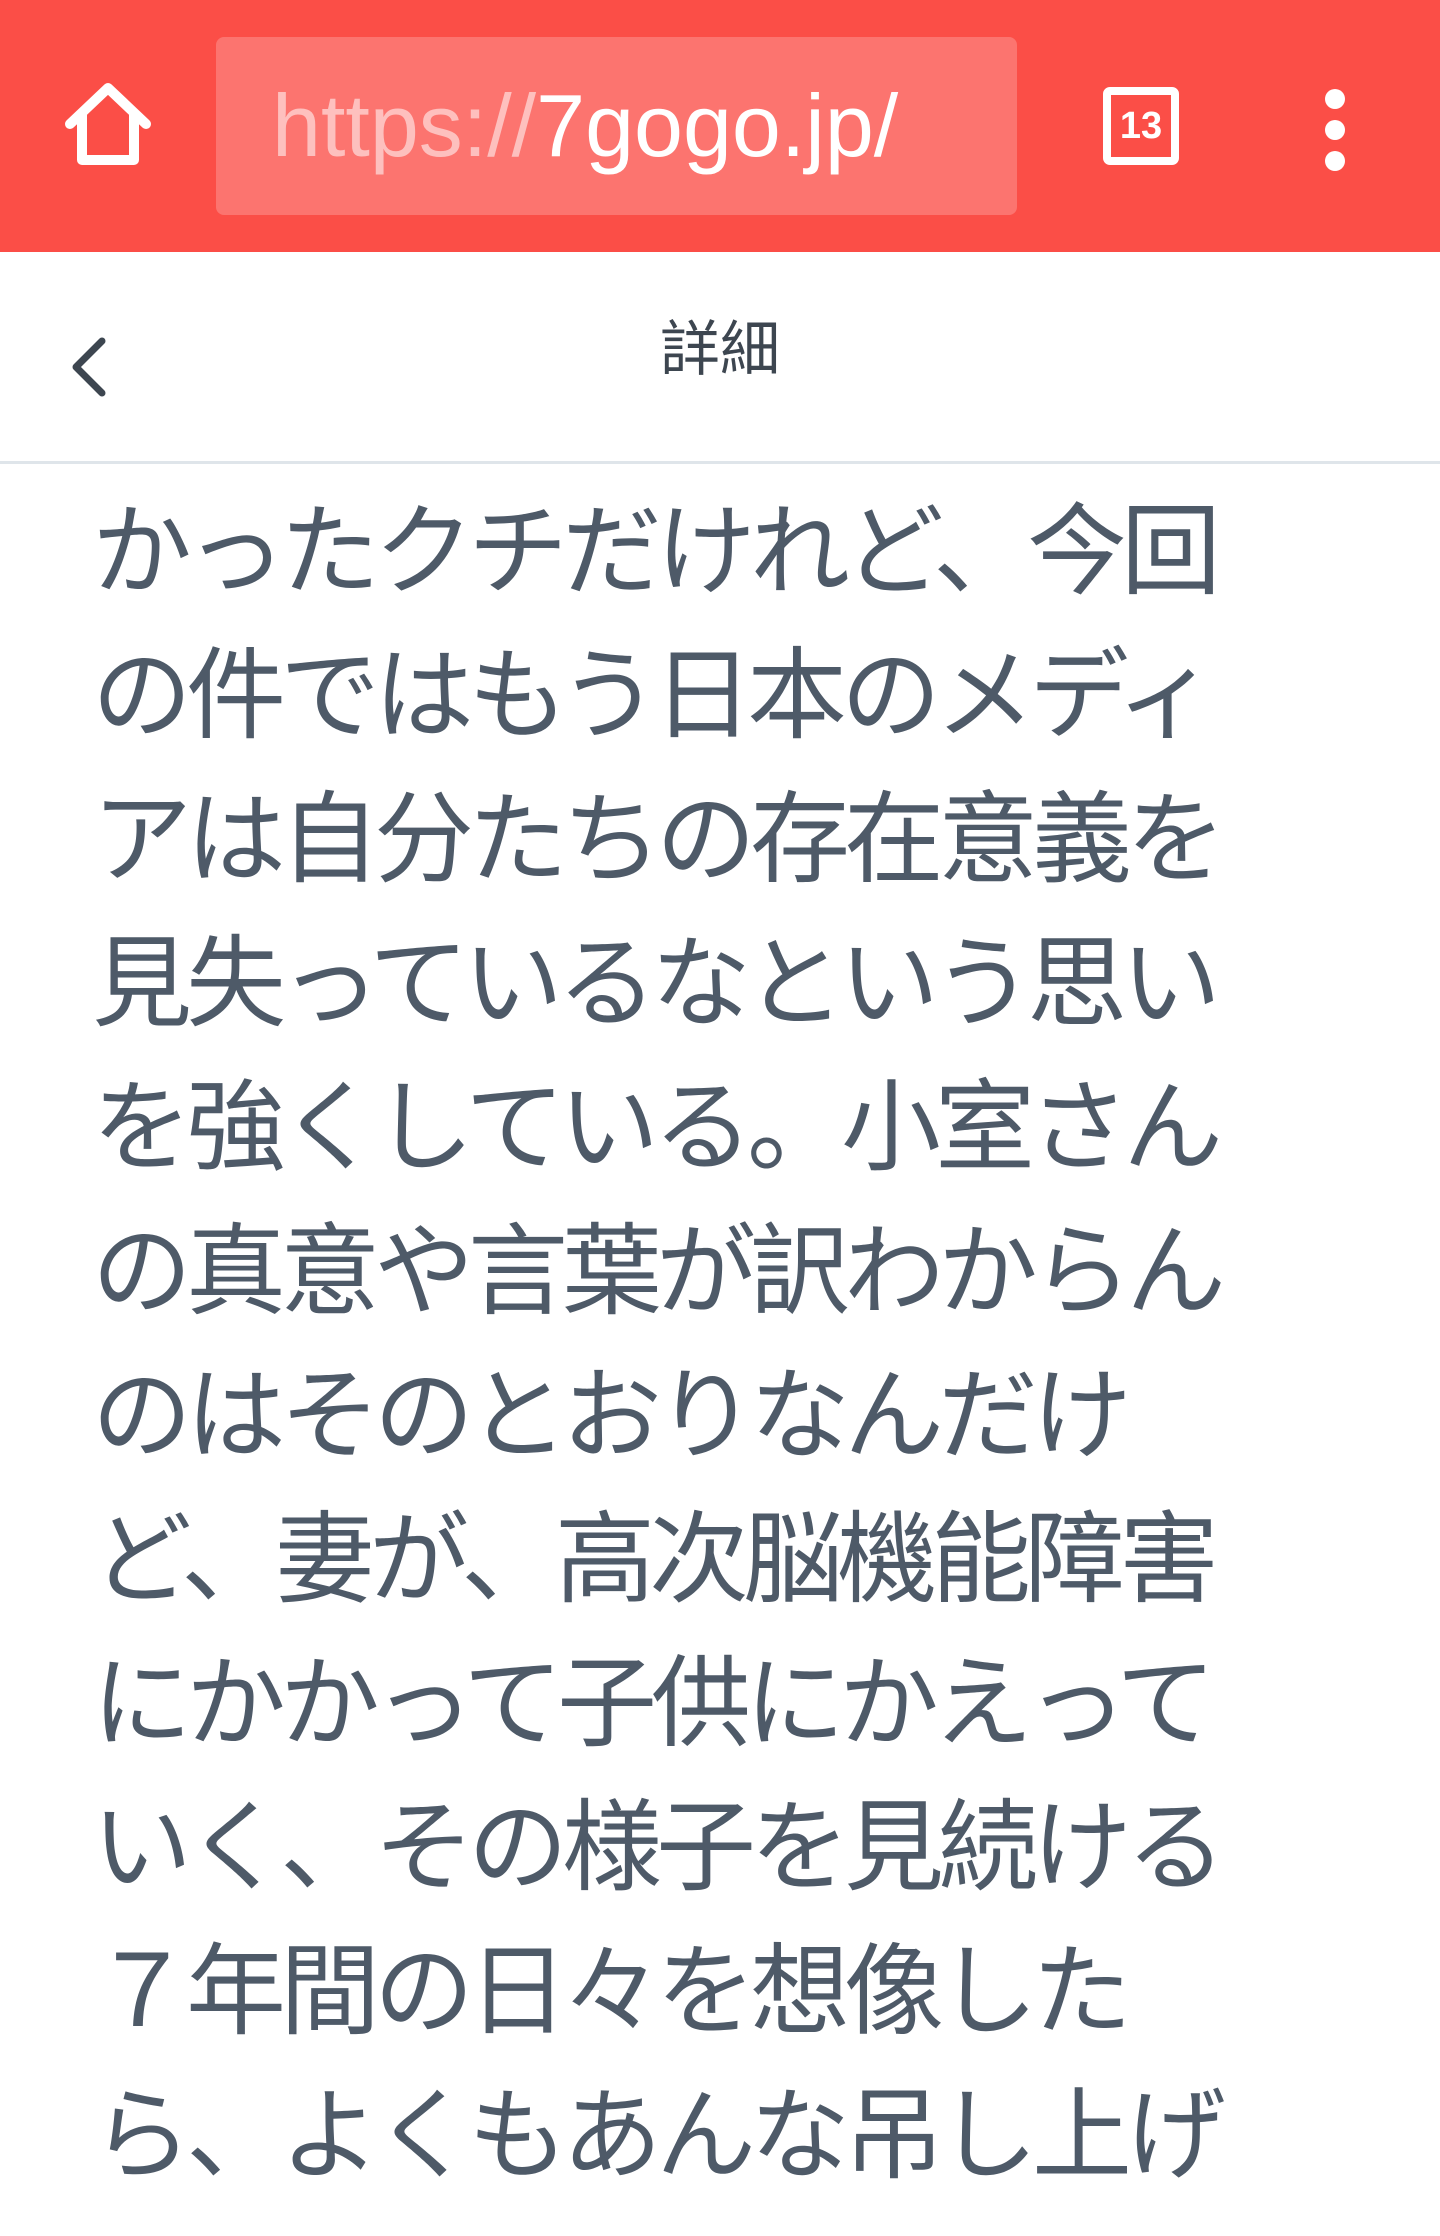  I want to click on text-line: ど、妻が、高次脳機能障害, so click(655, 1559).